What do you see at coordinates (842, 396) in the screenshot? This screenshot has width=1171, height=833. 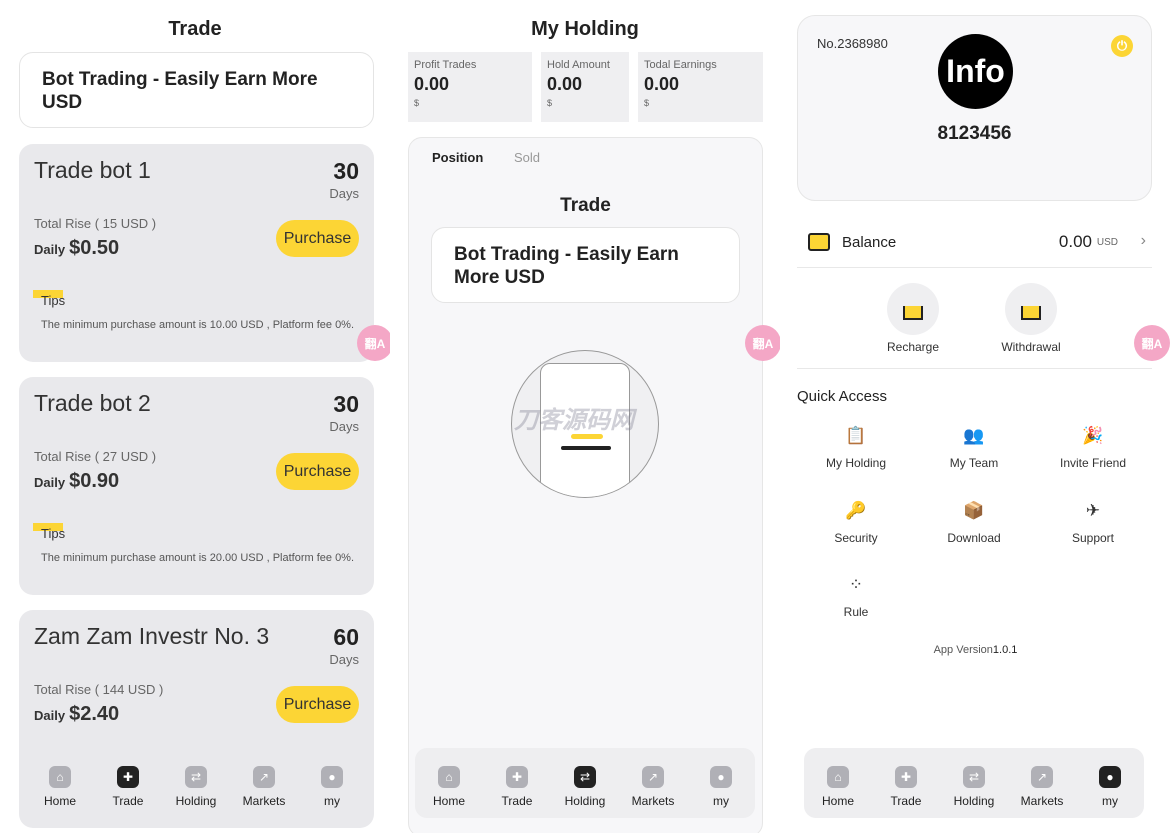 I see `quick-access-title: Quick Access` at bounding box center [842, 396].